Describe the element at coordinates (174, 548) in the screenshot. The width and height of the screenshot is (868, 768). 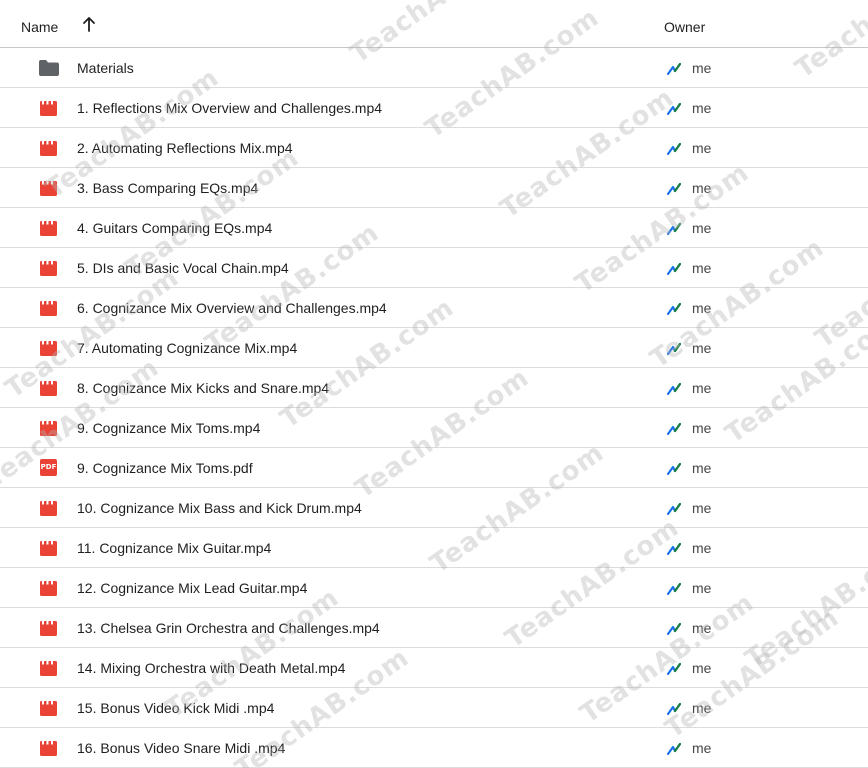
I see `file-name: 11. Cognizance Mix Guitar.mp4` at that location.